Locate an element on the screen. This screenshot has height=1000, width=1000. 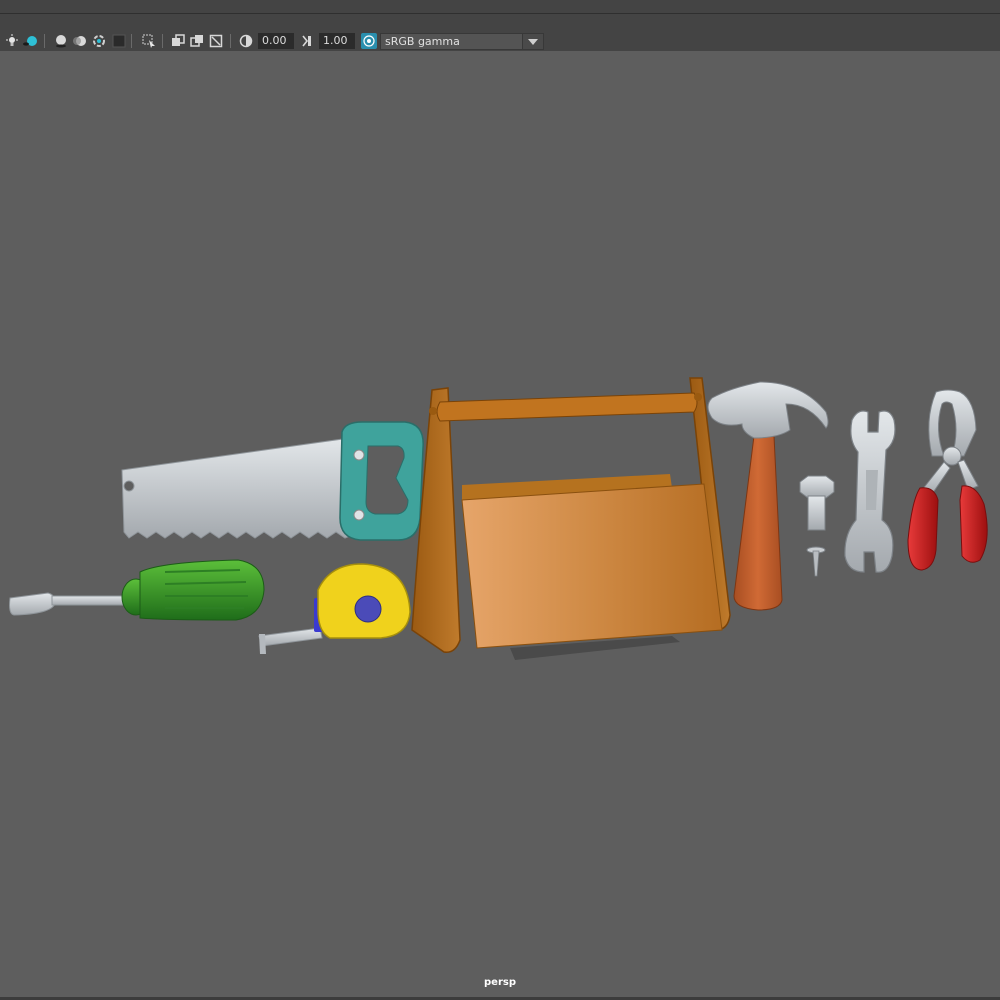
xray-icon is located at coordinates (178, 41).